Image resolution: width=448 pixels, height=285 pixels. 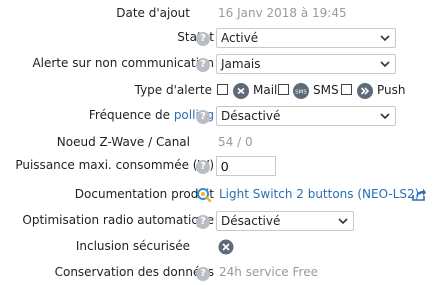 I want to click on svg-text: SMS, so click(x=301, y=93).